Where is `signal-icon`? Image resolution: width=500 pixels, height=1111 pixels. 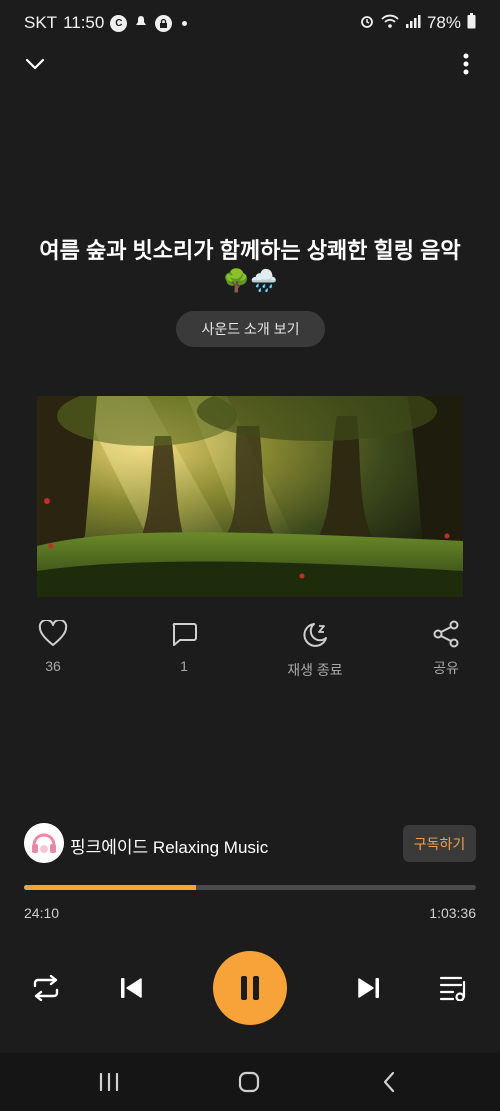
signal-icon is located at coordinates (413, 23).